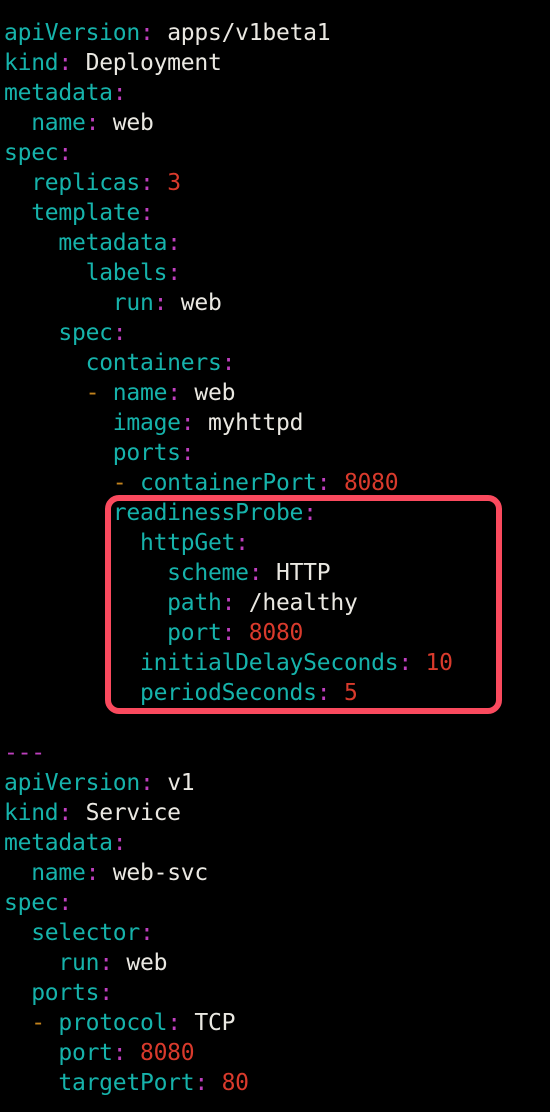  I want to click on code-line: apiVersion: v1, so click(277, 783).